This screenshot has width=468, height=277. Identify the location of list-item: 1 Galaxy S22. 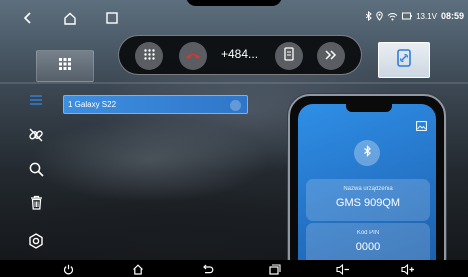
(155, 104).